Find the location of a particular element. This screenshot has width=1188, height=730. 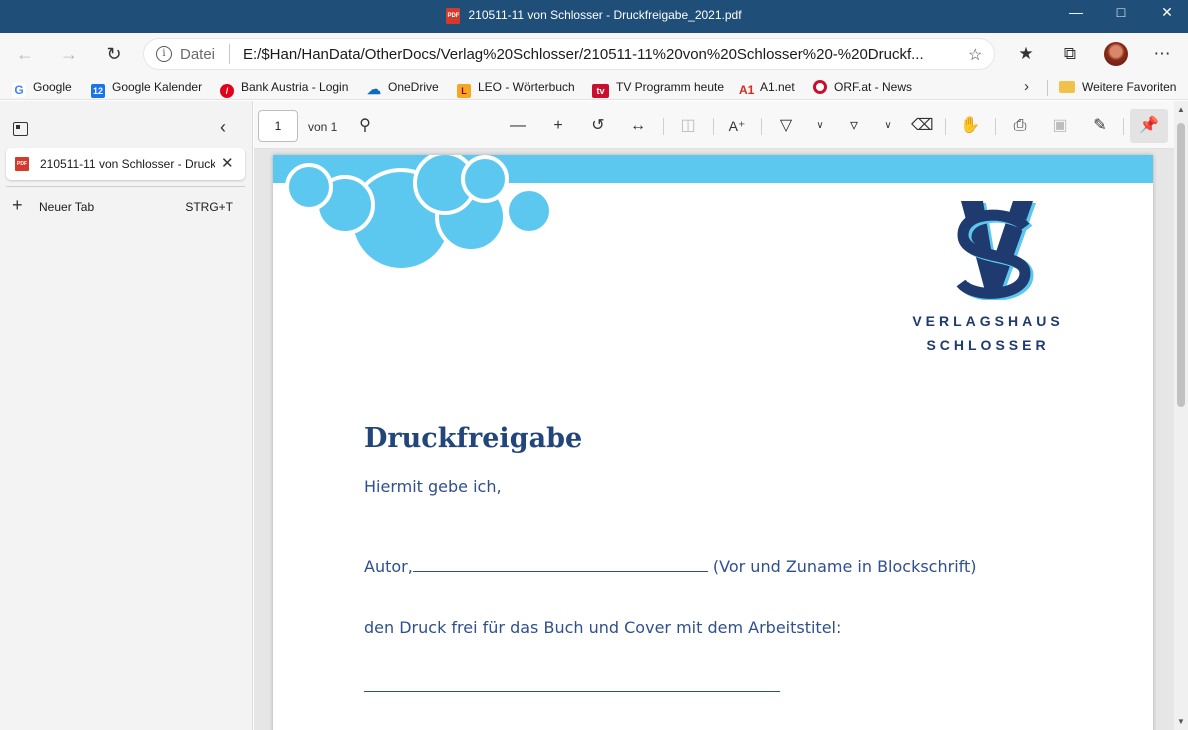

refresh-button: ↻ is located at coordinates (114, 54).